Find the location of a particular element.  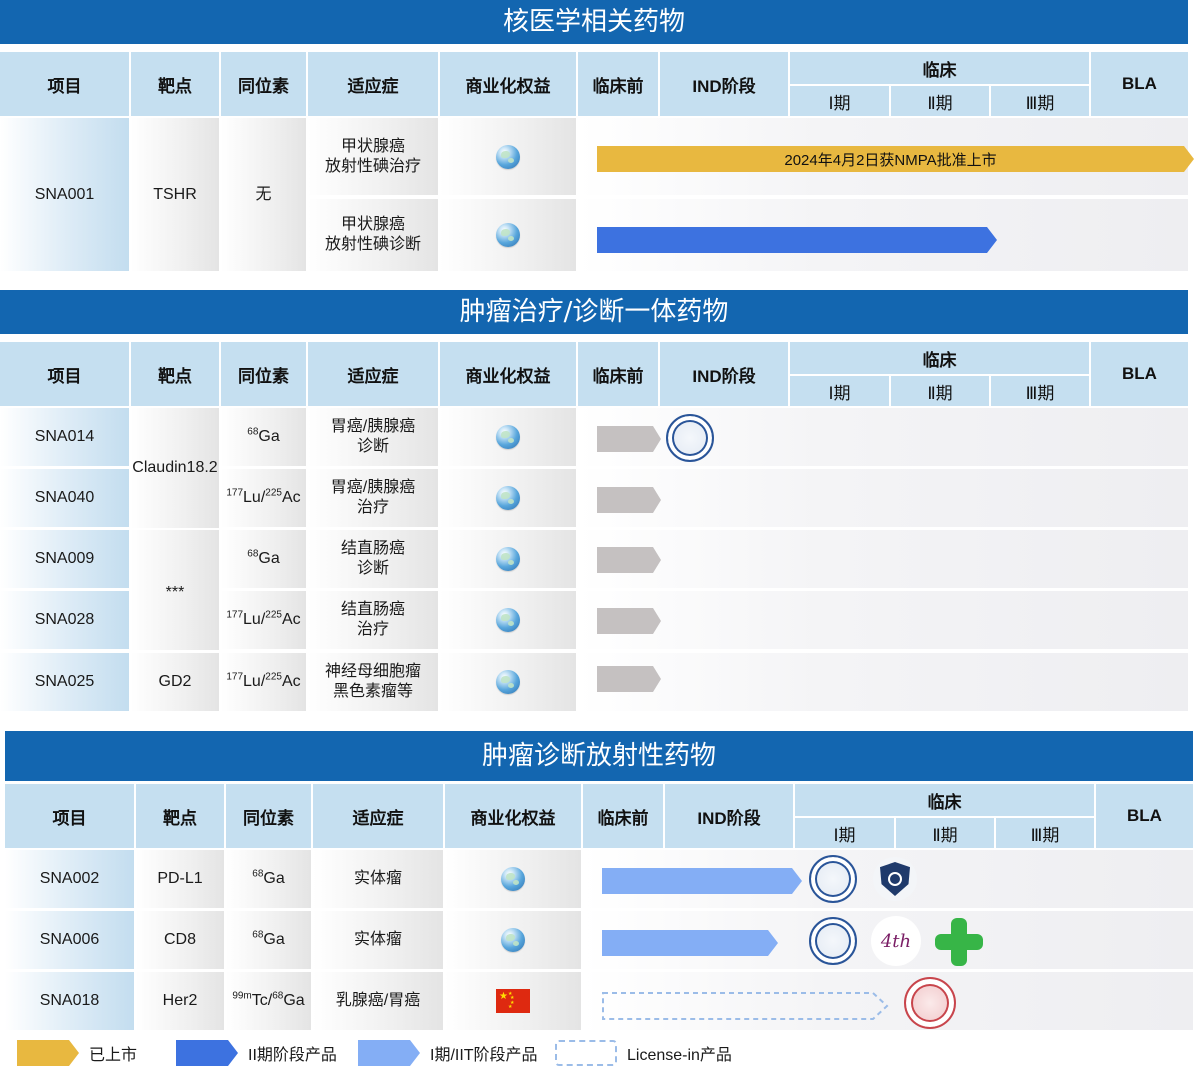

approved-bar-label: 2024年4月2日获NMPA批准上市 is located at coordinates (890, 160).